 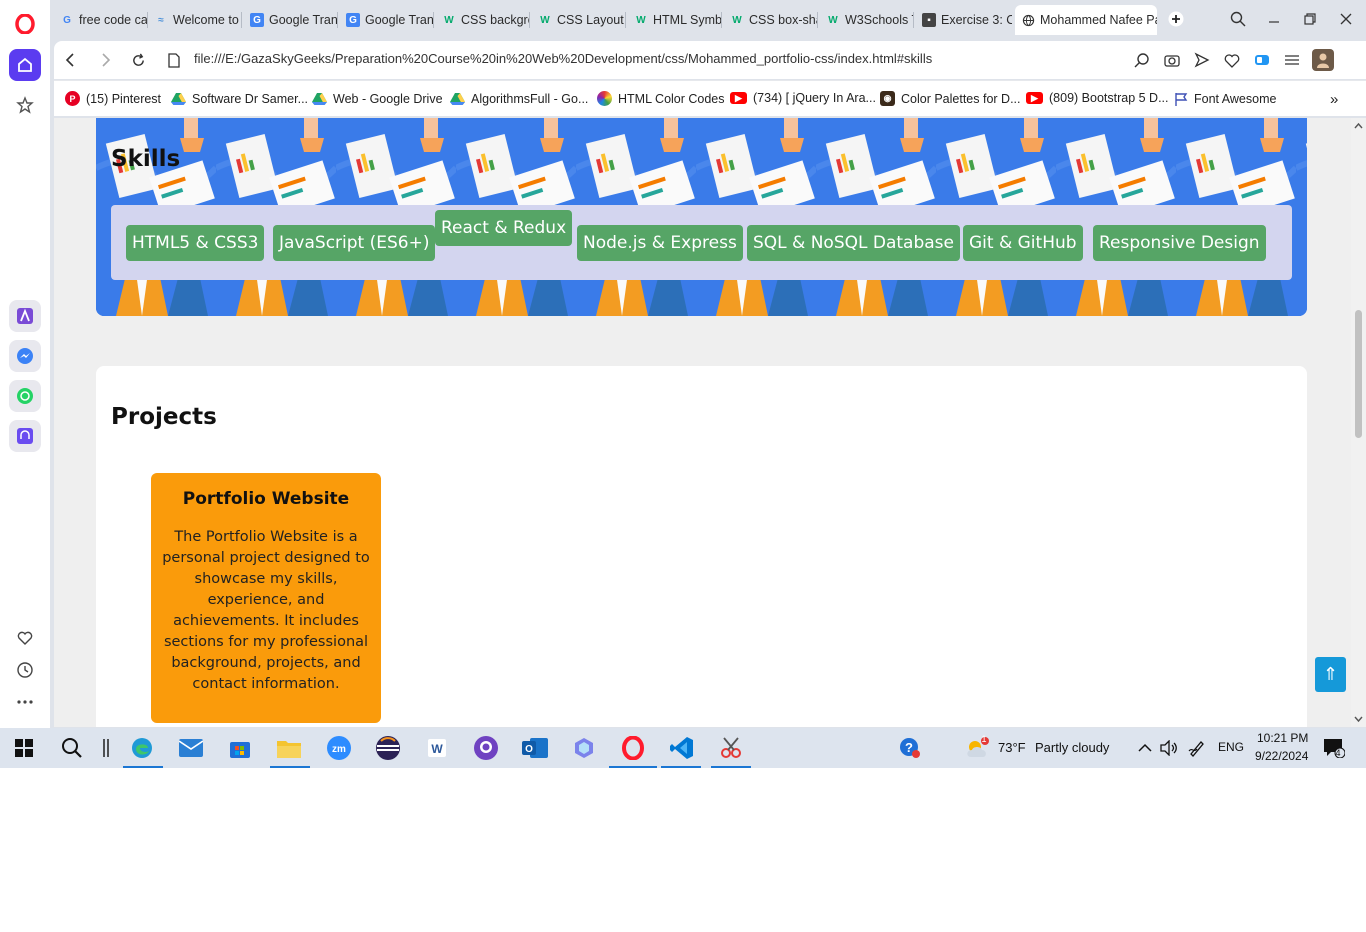 What do you see at coordinates (633, 767) in the screenshot?
I see `opera-active-indicator` at bounding box center [633, 767].